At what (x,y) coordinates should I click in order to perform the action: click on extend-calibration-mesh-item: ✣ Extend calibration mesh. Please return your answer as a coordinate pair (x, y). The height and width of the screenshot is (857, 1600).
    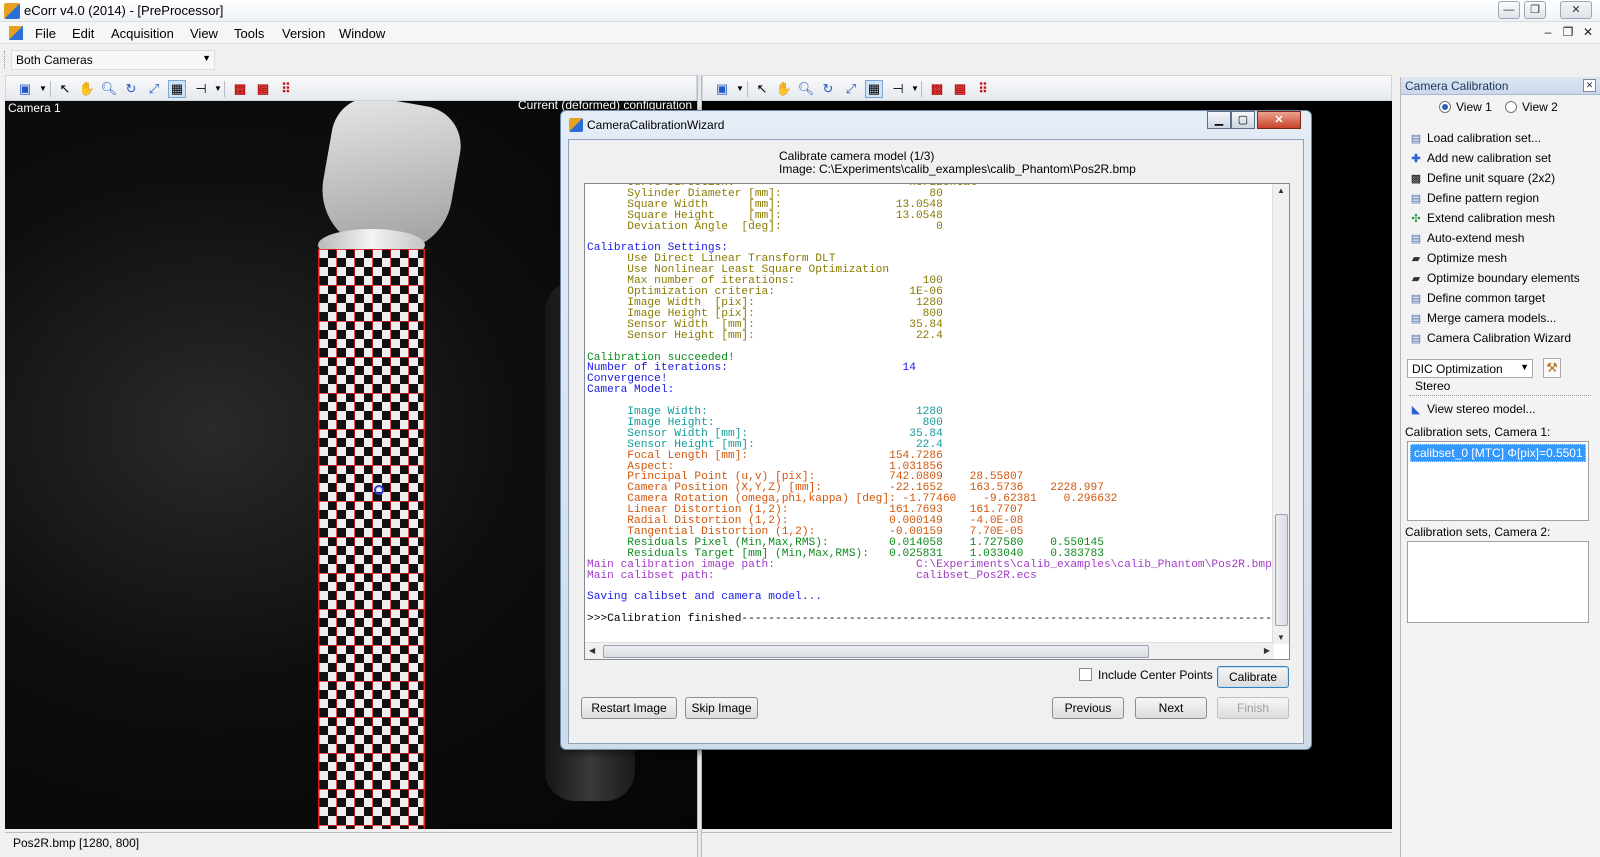
    Looking at the image, I should click on (1482, 218).